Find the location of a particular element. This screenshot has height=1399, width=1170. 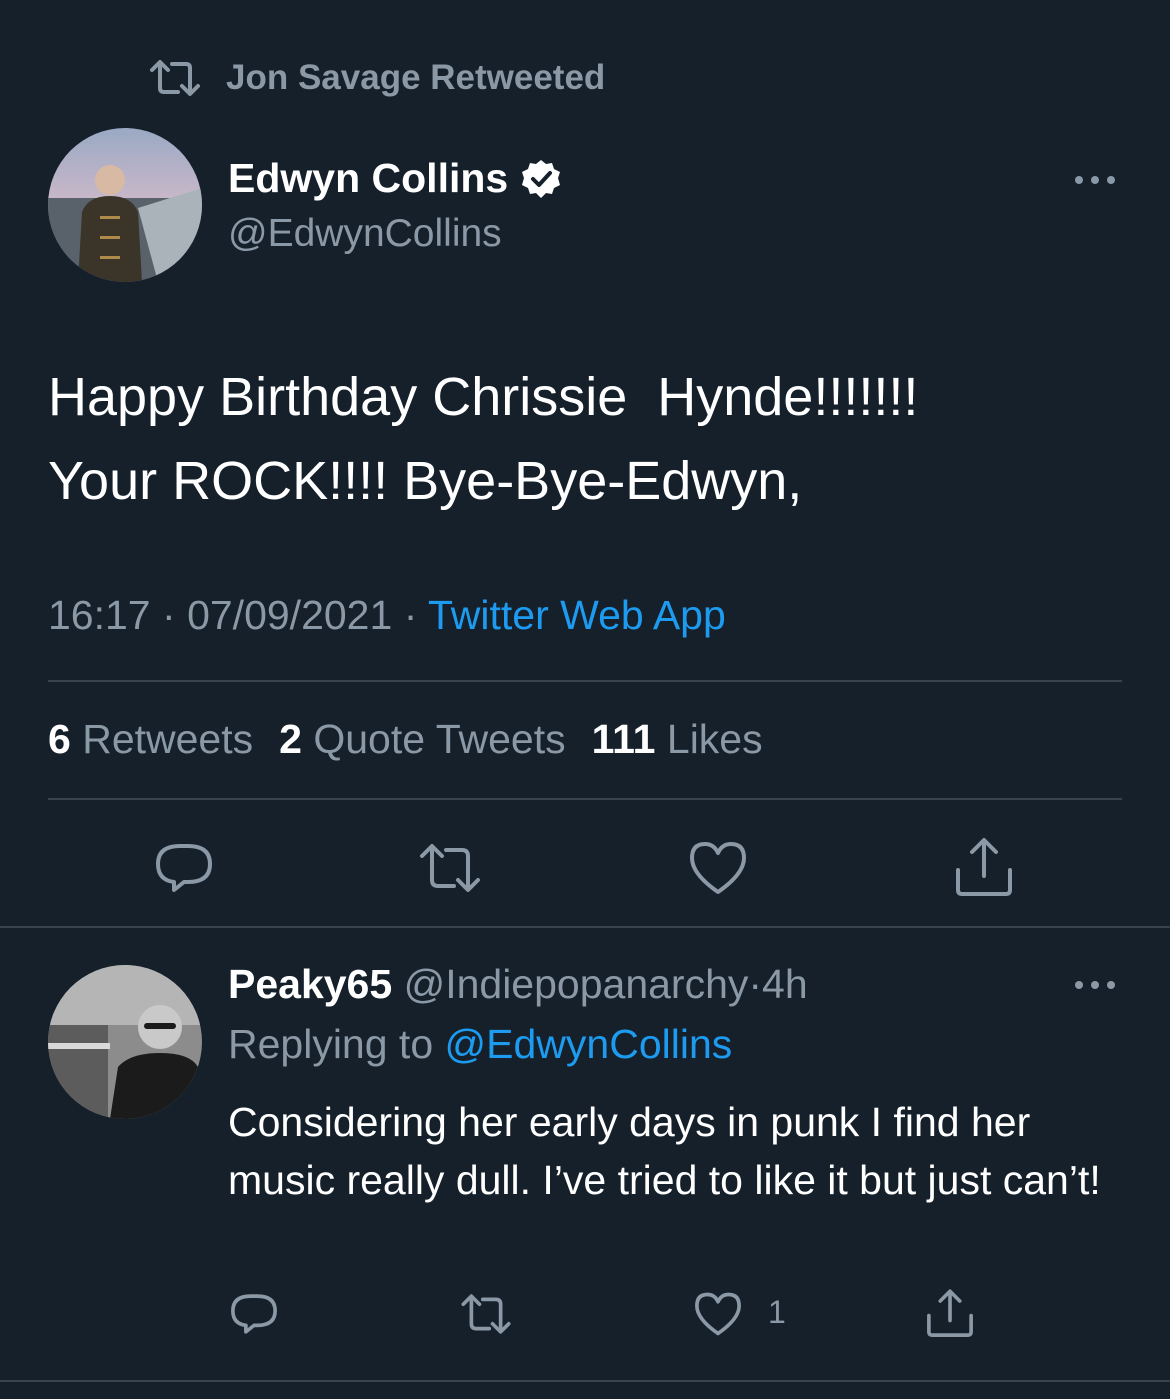

author-display-name: Edwyn Collins is located at coordinates (395, 178).